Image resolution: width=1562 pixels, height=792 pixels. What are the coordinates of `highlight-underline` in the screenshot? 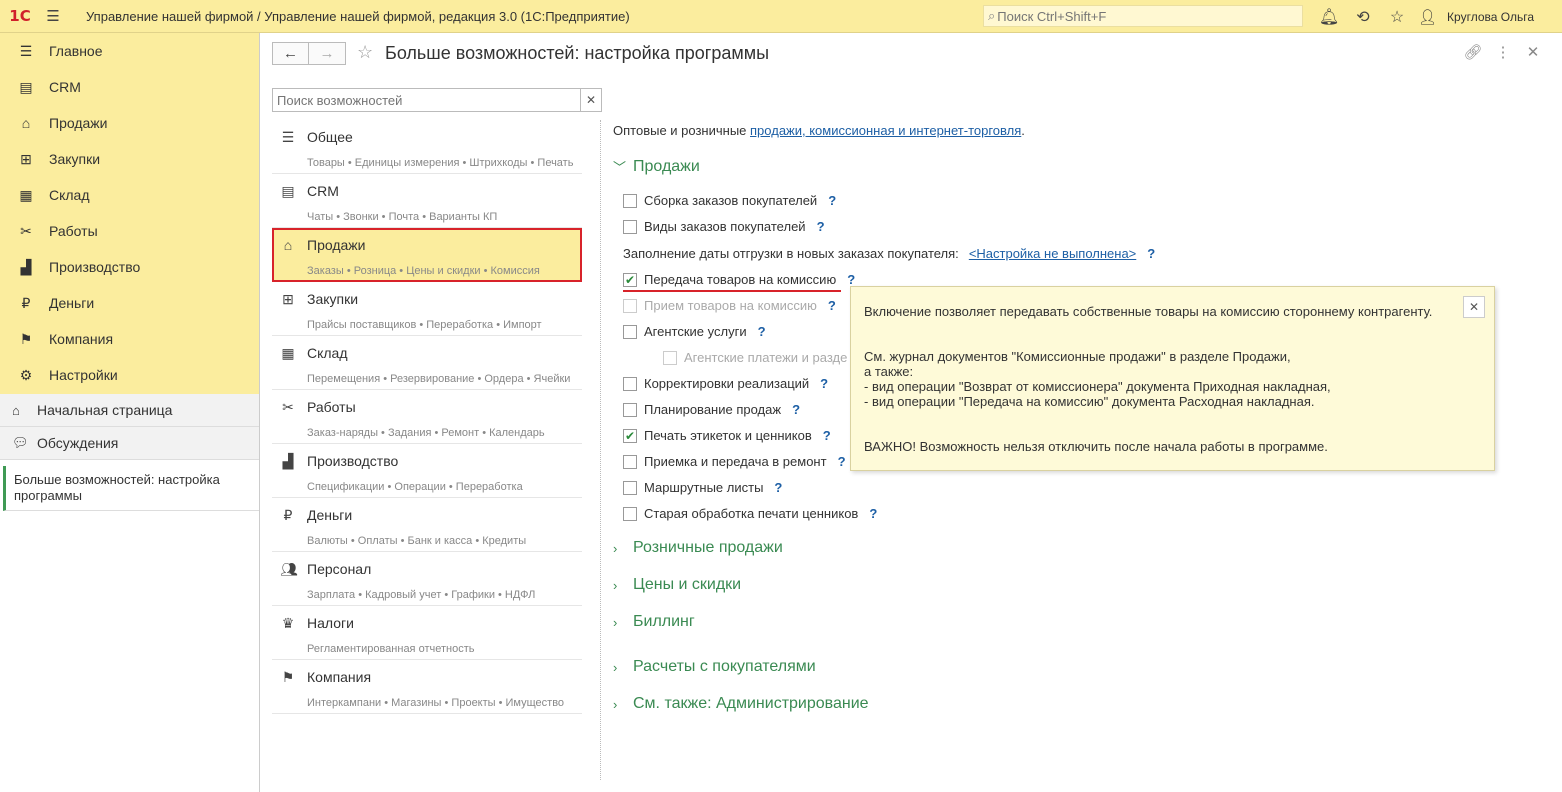 It's located at (732, 291).